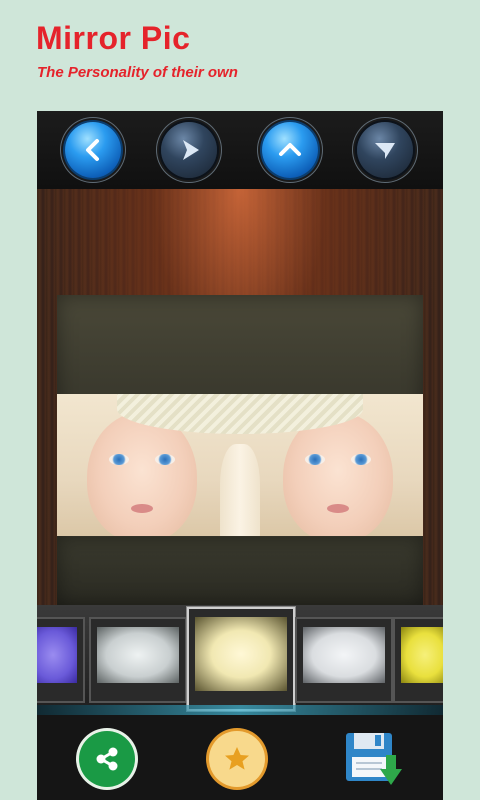 The height and width of the screenshot is (800, 480). I want to click on share-button, so click(107, 759).